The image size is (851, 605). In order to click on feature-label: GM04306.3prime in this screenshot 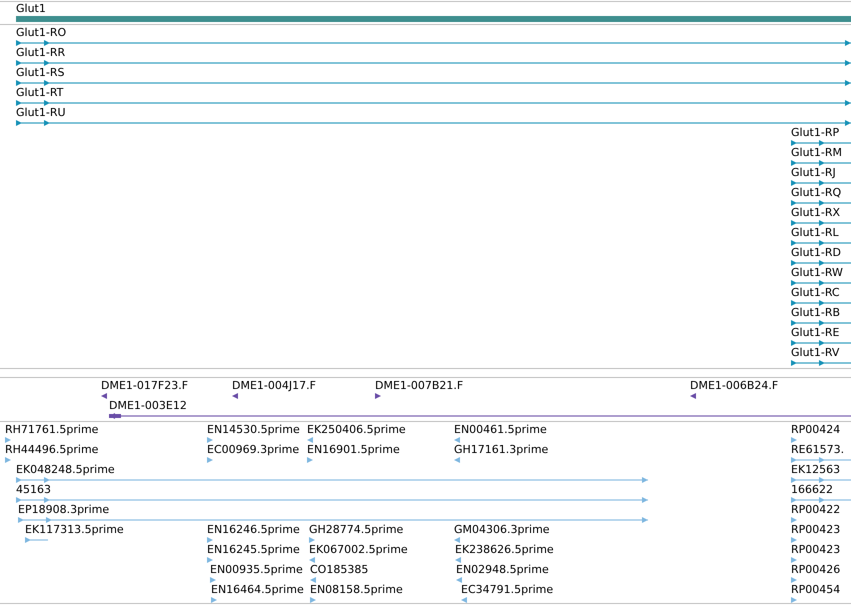, I will do `click(502, 529)`.